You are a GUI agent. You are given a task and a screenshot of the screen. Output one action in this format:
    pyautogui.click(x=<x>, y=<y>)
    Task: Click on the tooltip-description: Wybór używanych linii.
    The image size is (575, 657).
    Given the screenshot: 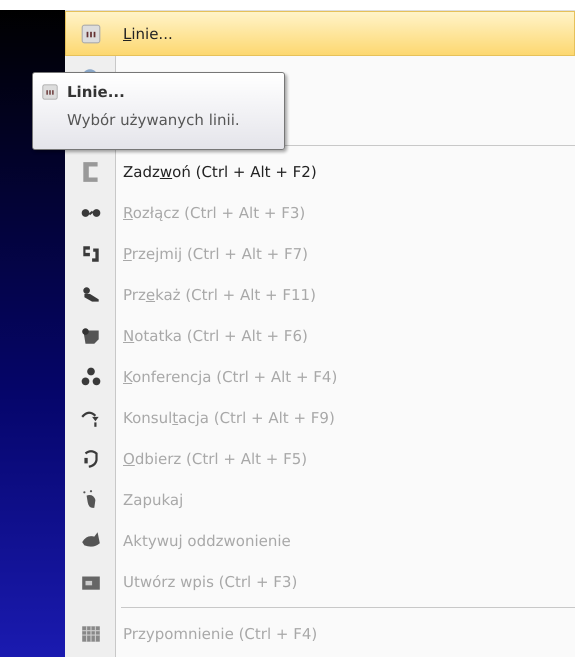 What is the action you would take?
    pyautogui.click(x=154, y=120)
    